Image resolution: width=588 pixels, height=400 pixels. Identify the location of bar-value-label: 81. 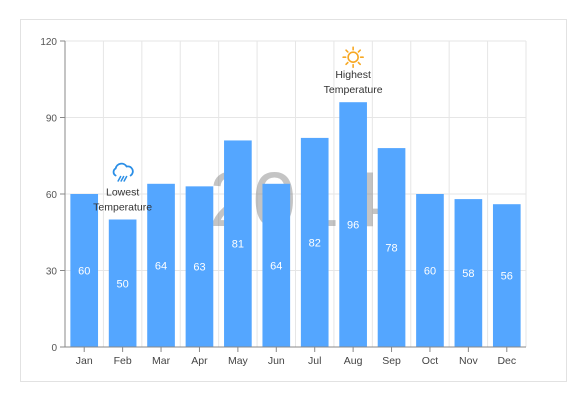
(238, 245).